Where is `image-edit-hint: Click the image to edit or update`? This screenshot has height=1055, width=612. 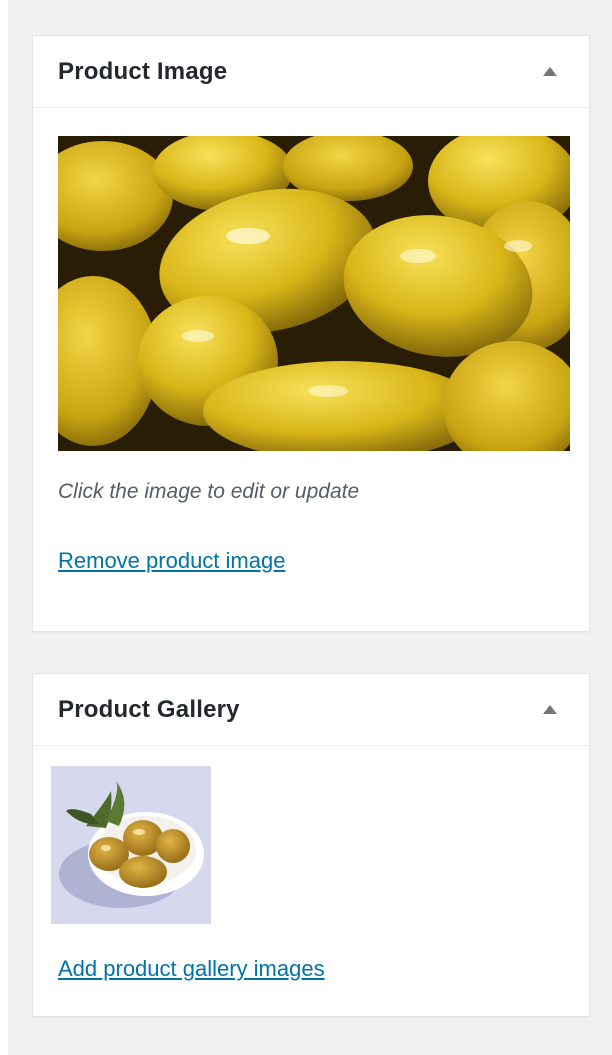 image-edit-hint: Click the image to edit or update is located at coordinates (209, 491).